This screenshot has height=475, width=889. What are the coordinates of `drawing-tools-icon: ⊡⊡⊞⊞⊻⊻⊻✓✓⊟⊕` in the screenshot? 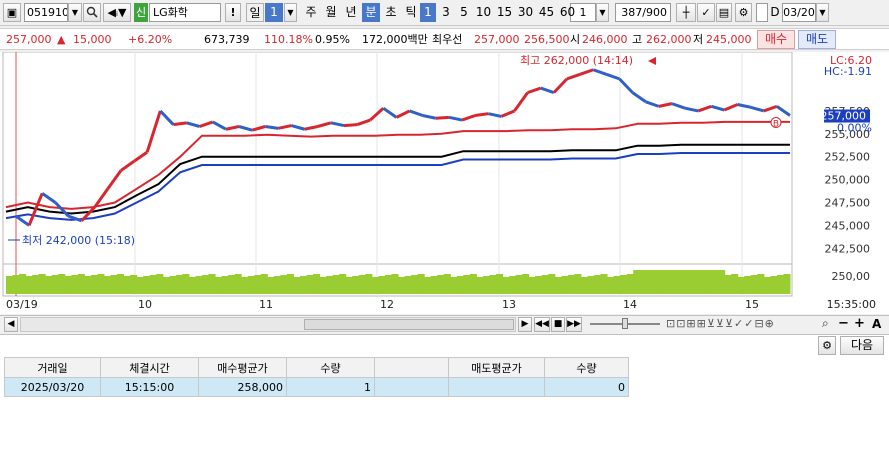 It's located at (720, 323).